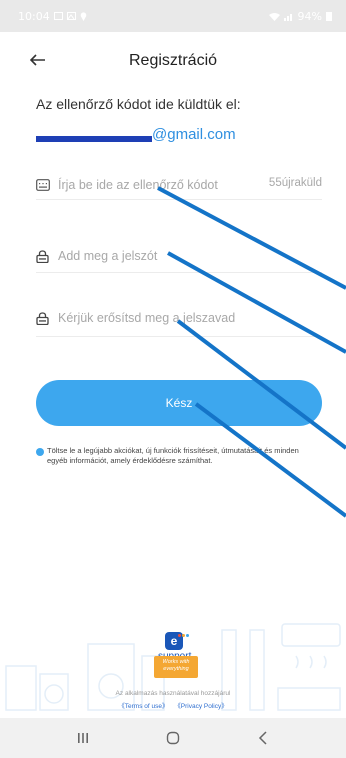 The height and width of the screenshot is (758, 346). What do you see at coordinates (179, 256) in the screenshot?
I see `password-field: Add meg a jelszót` at bounding box center [179, 256].